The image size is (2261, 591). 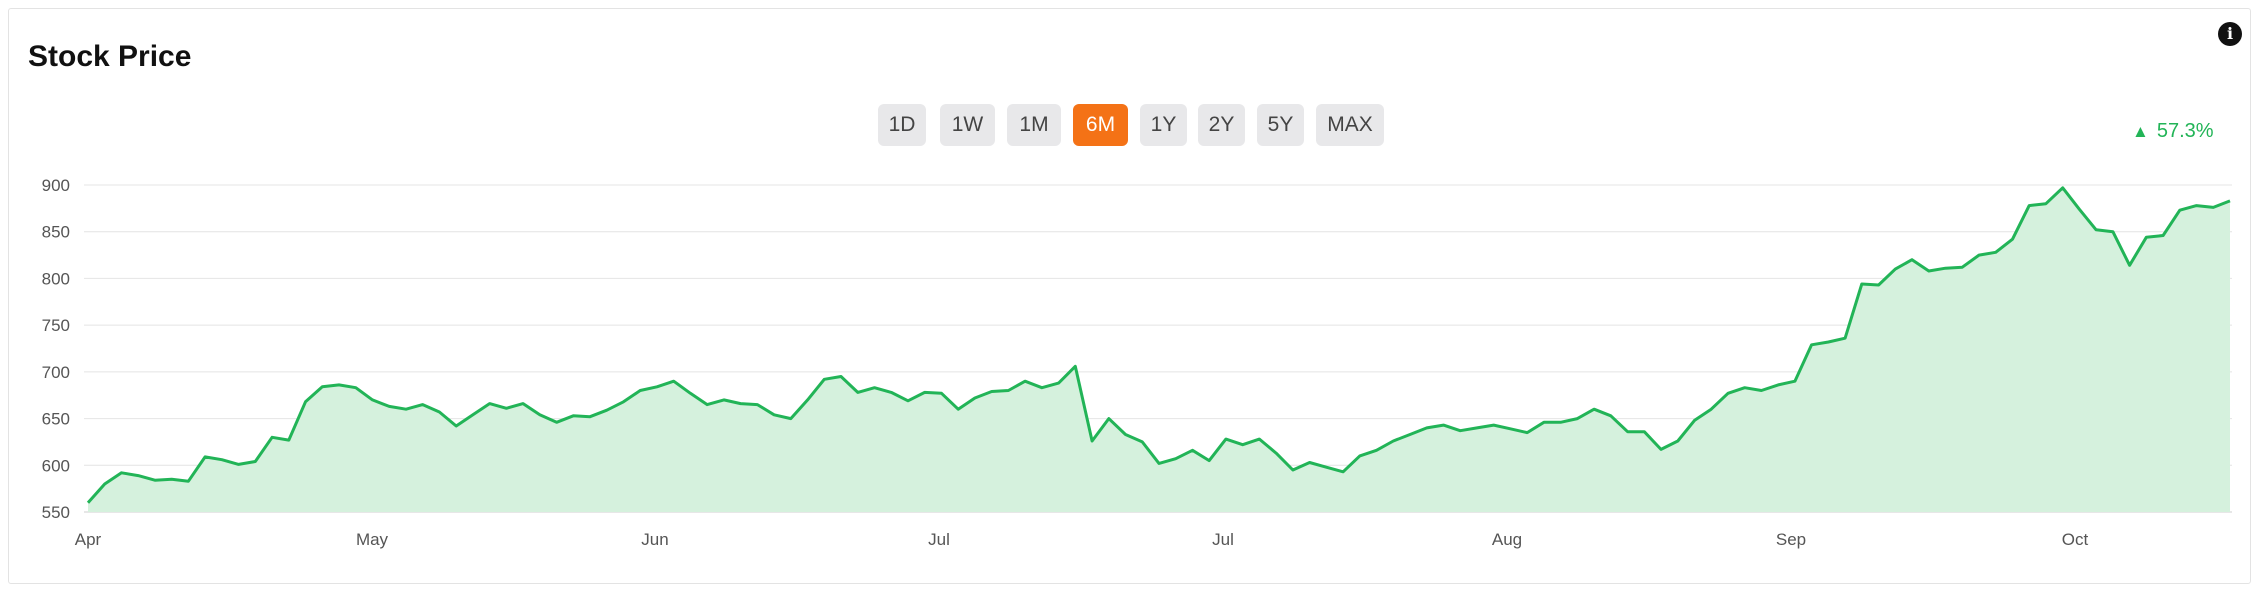 What do you see at coordinates (654, 539) in the screenshot?
I see `x-tick-label: Jun` at bounding box center [654, 539].